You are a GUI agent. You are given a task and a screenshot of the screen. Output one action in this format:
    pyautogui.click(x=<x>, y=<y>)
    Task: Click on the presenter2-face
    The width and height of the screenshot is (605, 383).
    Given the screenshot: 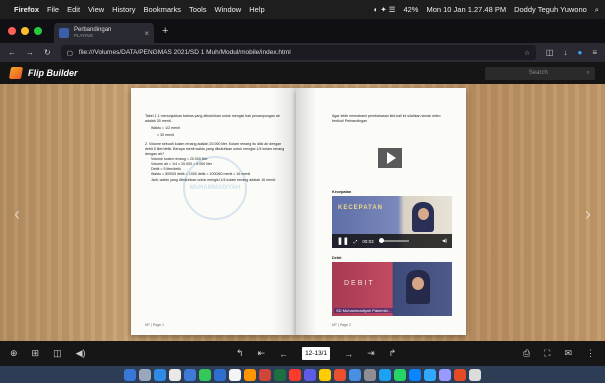 What is the action you would take?
    pyautogui.click(x=418, y=283)
    